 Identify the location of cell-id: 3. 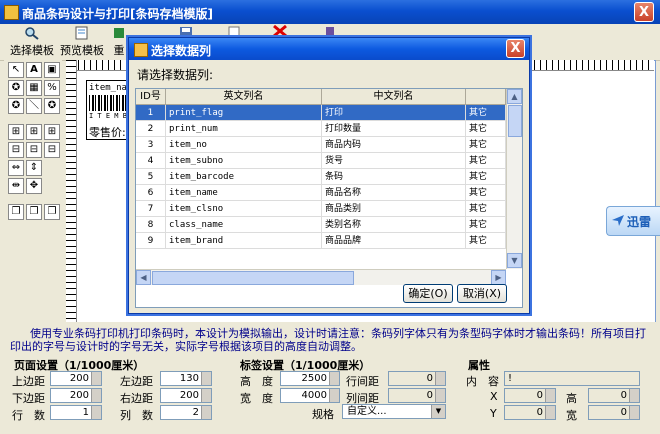
(151, 145).